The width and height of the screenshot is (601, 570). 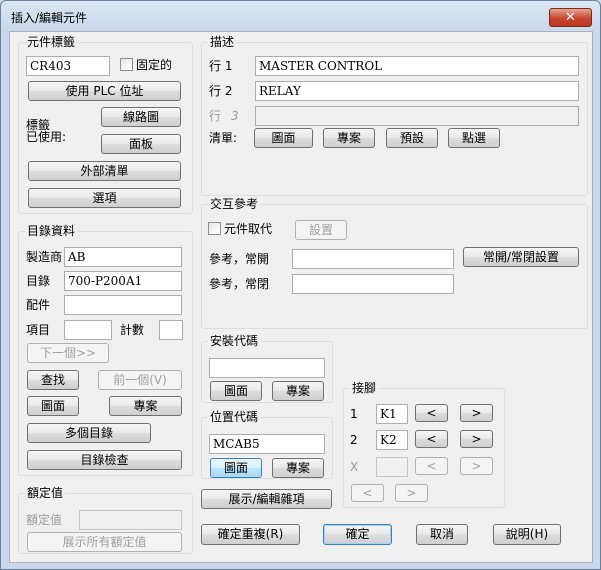 I want to click on catalog-drawing-button: 圖面, so click(x=53, y=406).